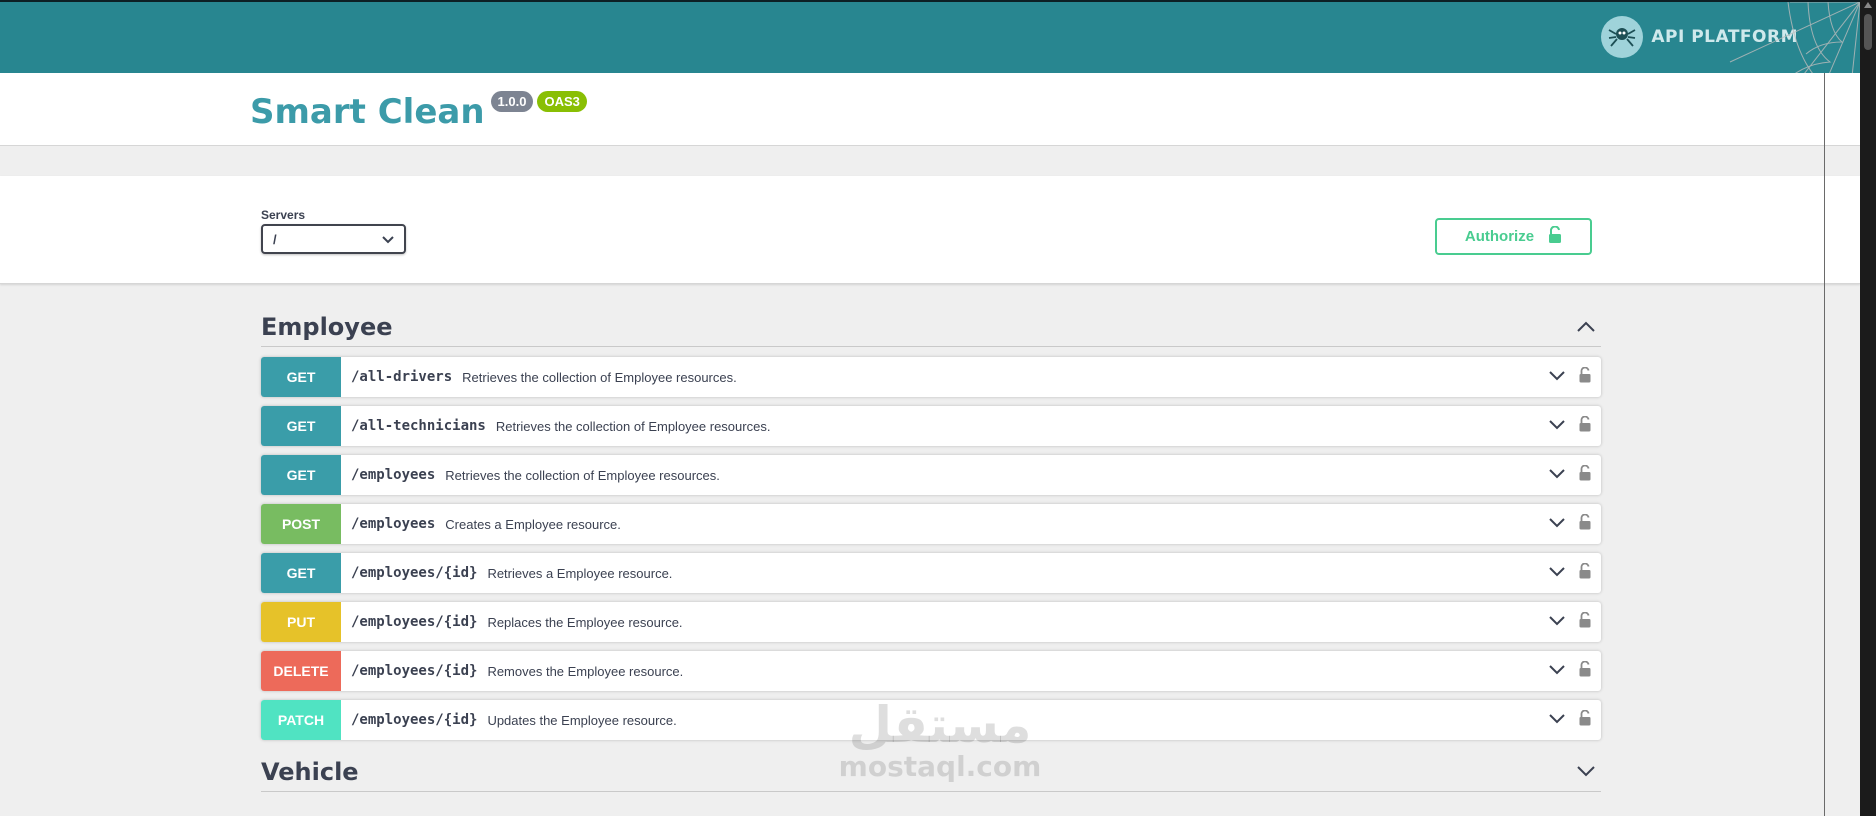 The height and width of the screenshot is (816, 1876). Describe the element at coordinates (418, 426) in the screenshot. I see `operation-path: /all-technicians` at that location.